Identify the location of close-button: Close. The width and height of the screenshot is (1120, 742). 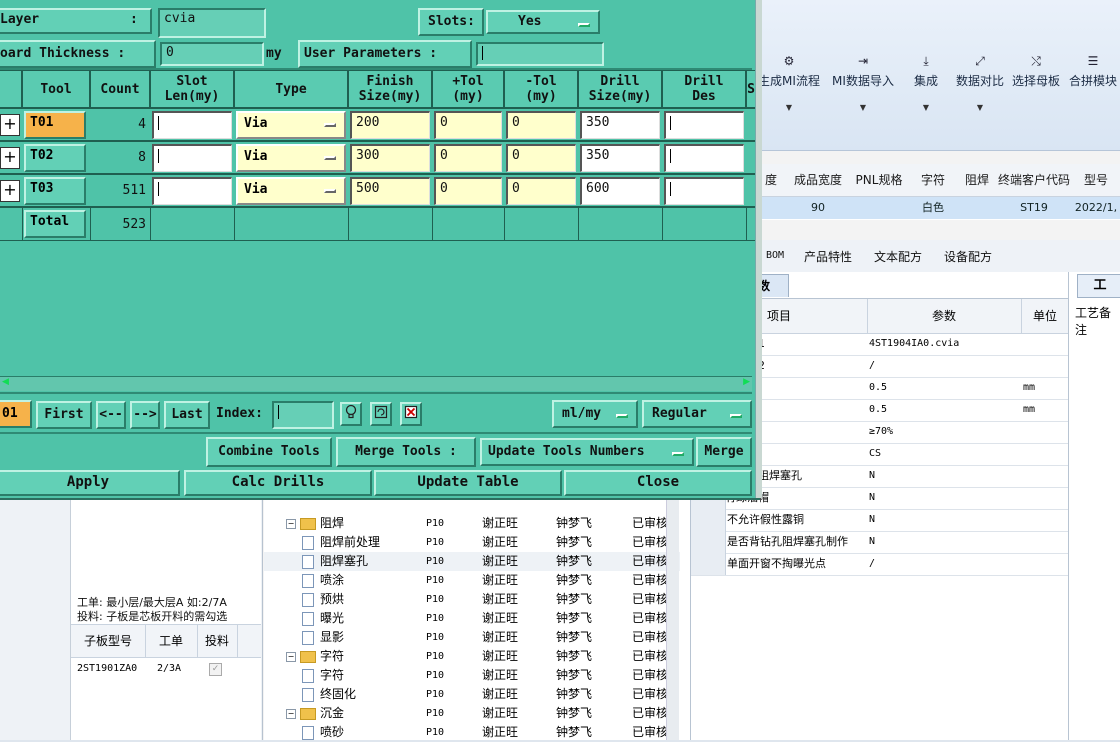
(658, 483).